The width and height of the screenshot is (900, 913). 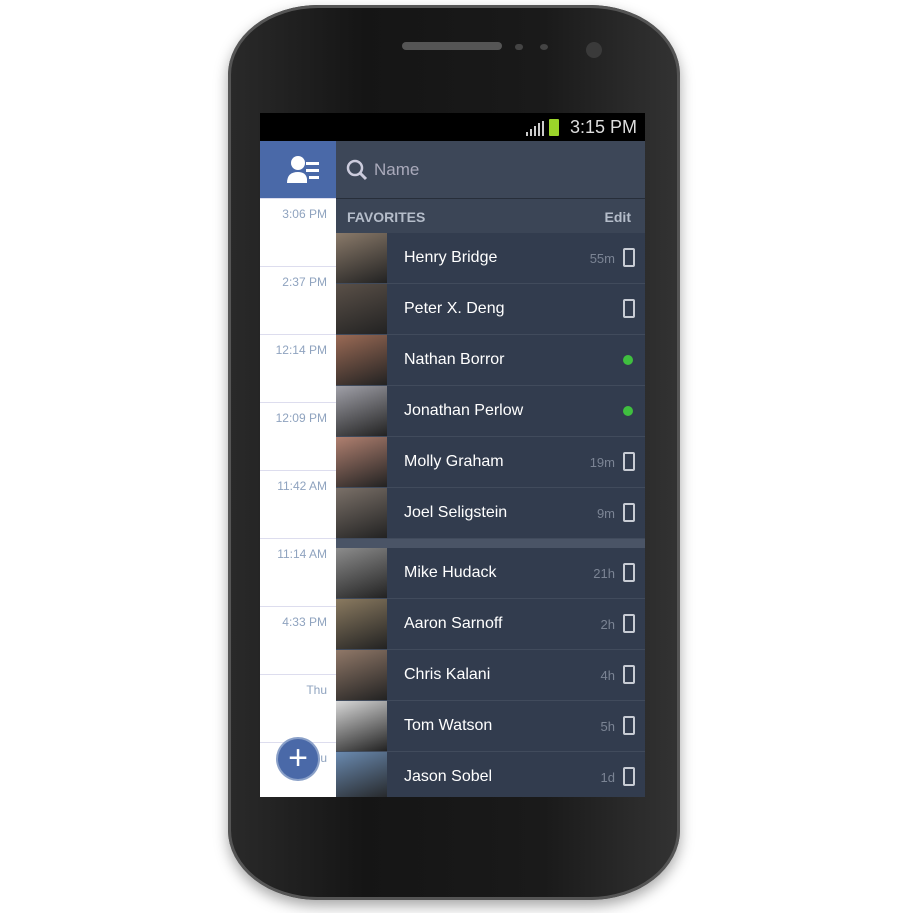 What do you see at coordinates (618, 217) in the screenshot?
I see `edit-button: Edit` at bounding box center [618, 217].